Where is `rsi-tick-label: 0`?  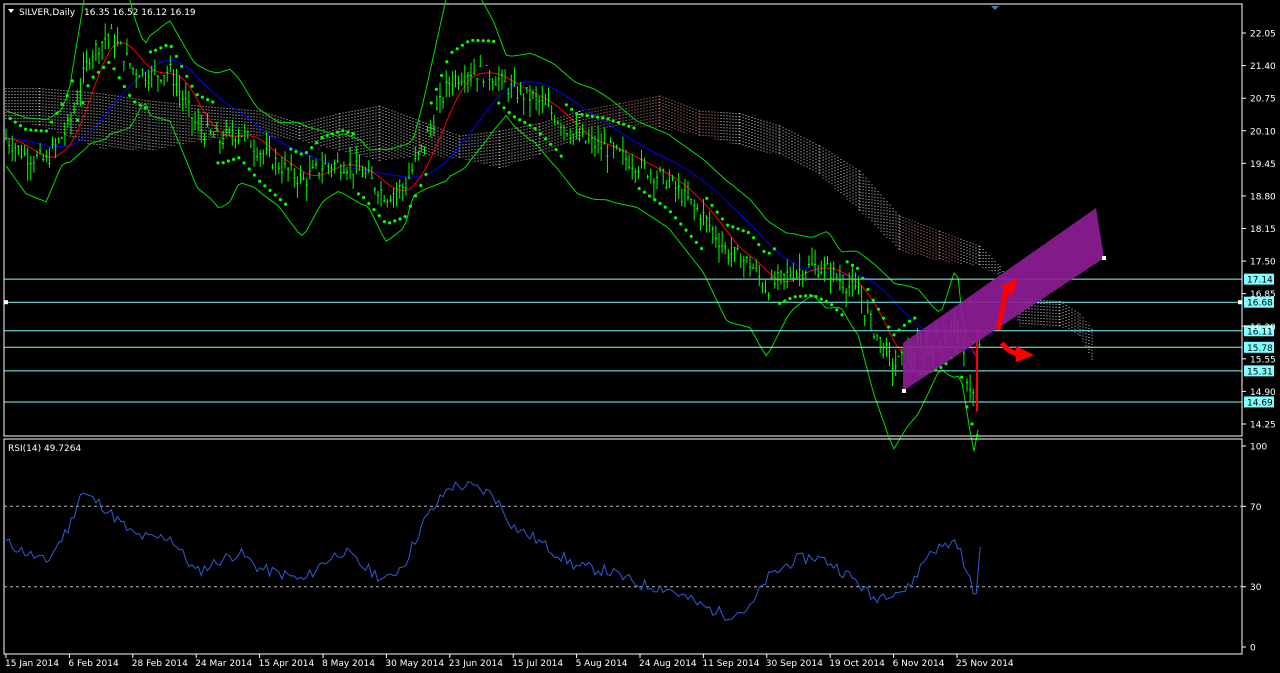
rsi-tick-label: 0 is located at coordinates (1253, 649).